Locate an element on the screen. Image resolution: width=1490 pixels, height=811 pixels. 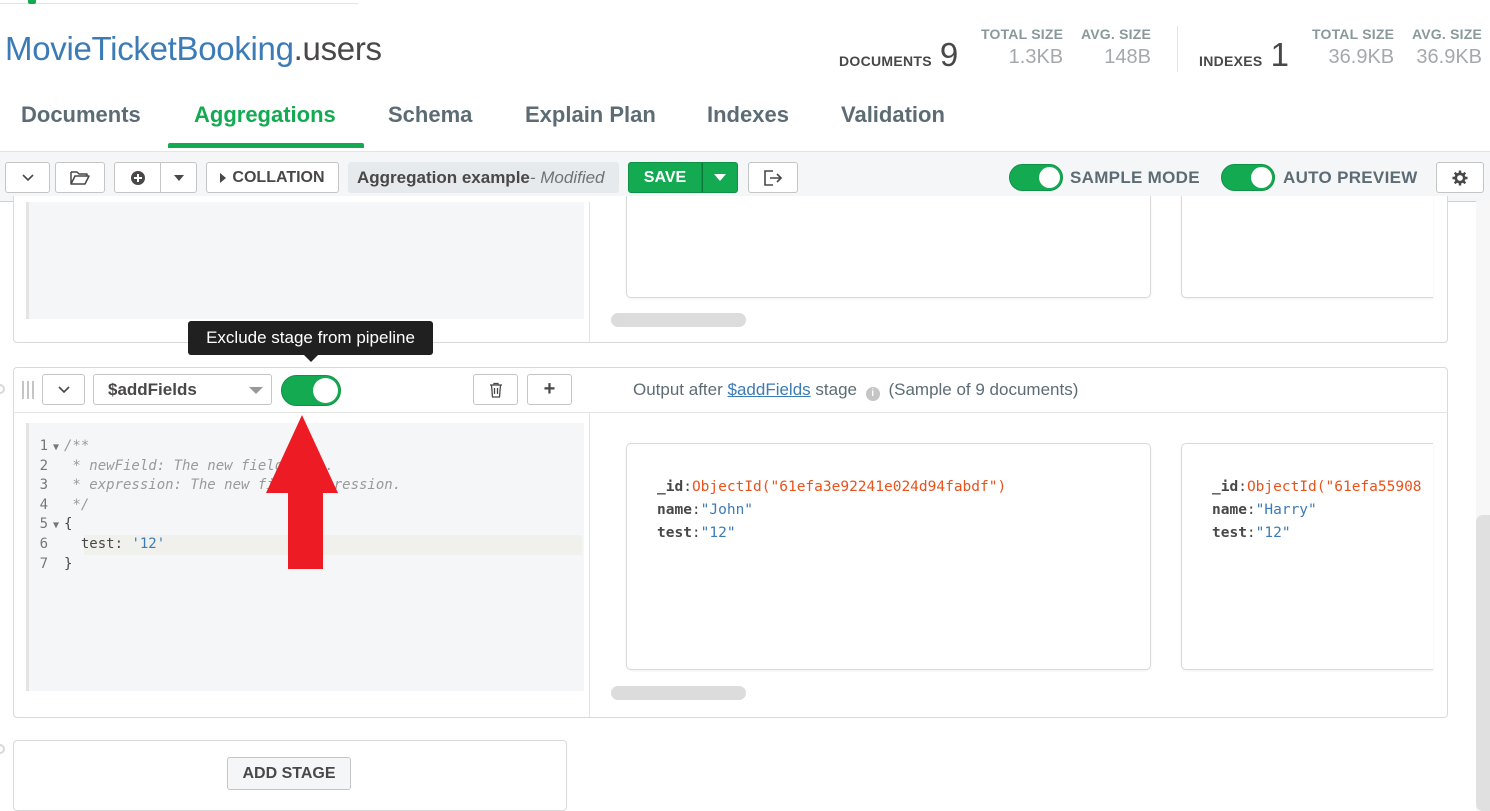
field-value: "Harry" is located at coordinates (1286, 510).